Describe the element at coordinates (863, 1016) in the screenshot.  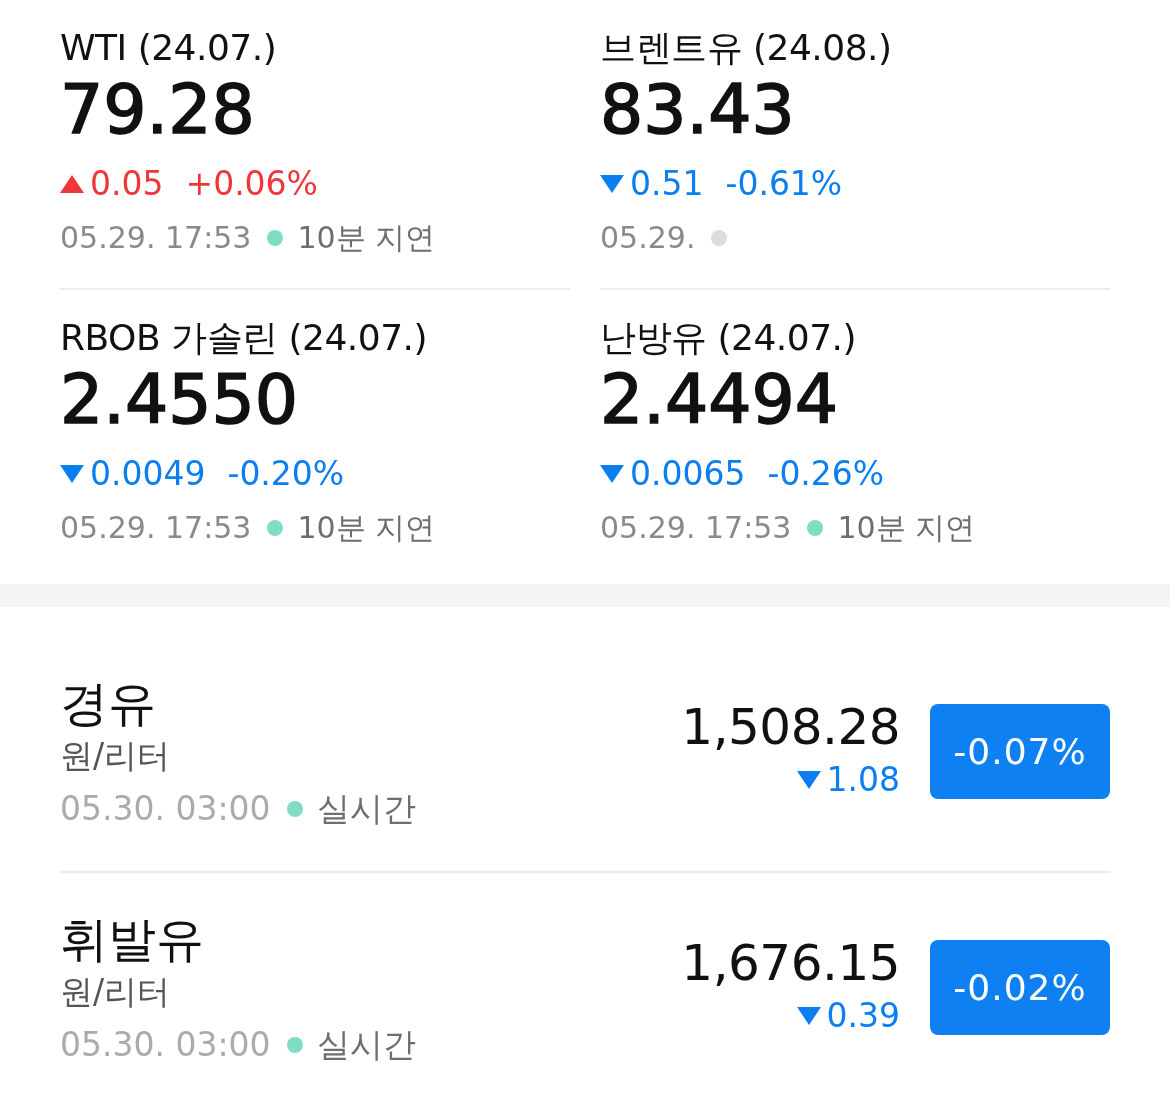
I see `change-value: 0.39` at that location.